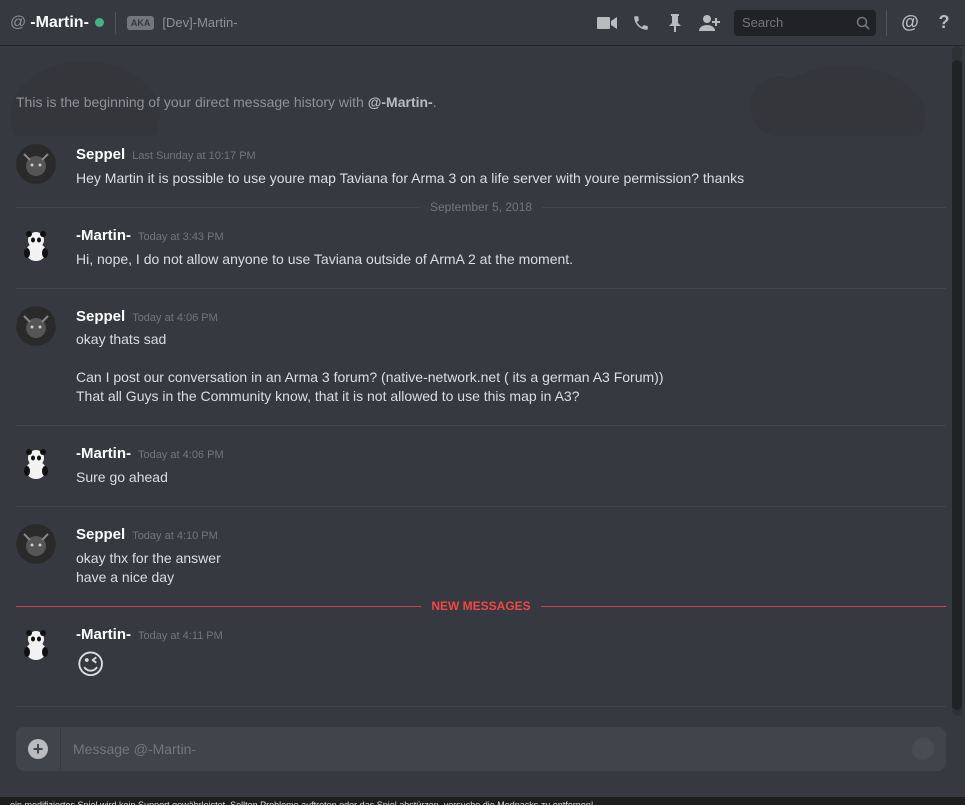 The height and width of the screenshot is (805, 965). I want to click on dm-username: -Martin-, so click(59, 22).